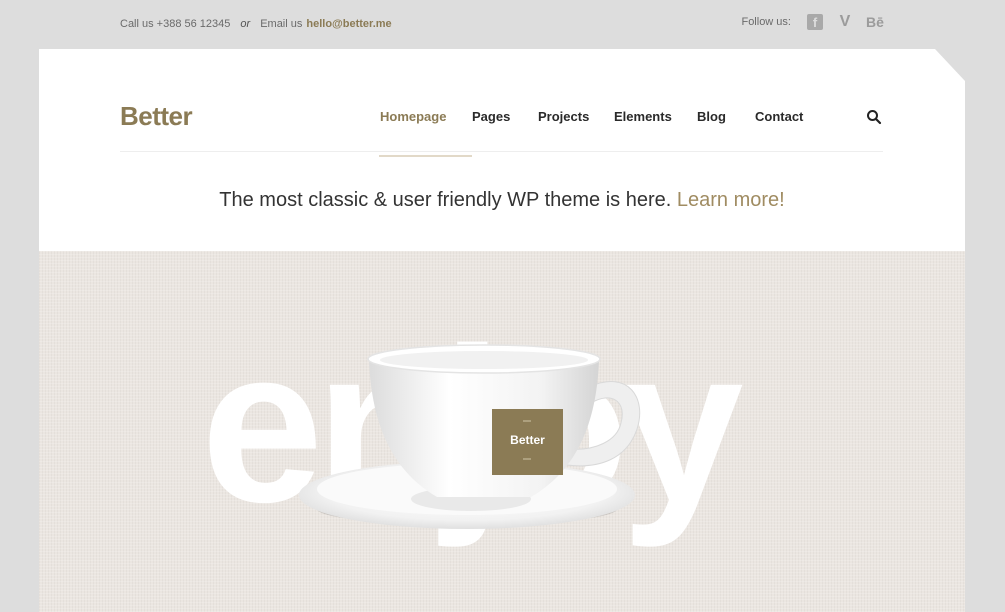 The width and height of the screenshot is (1005, 612). Describe the element at coordinates (470, 436) in the screenshot. I see `coffee-cup-image` at that location.